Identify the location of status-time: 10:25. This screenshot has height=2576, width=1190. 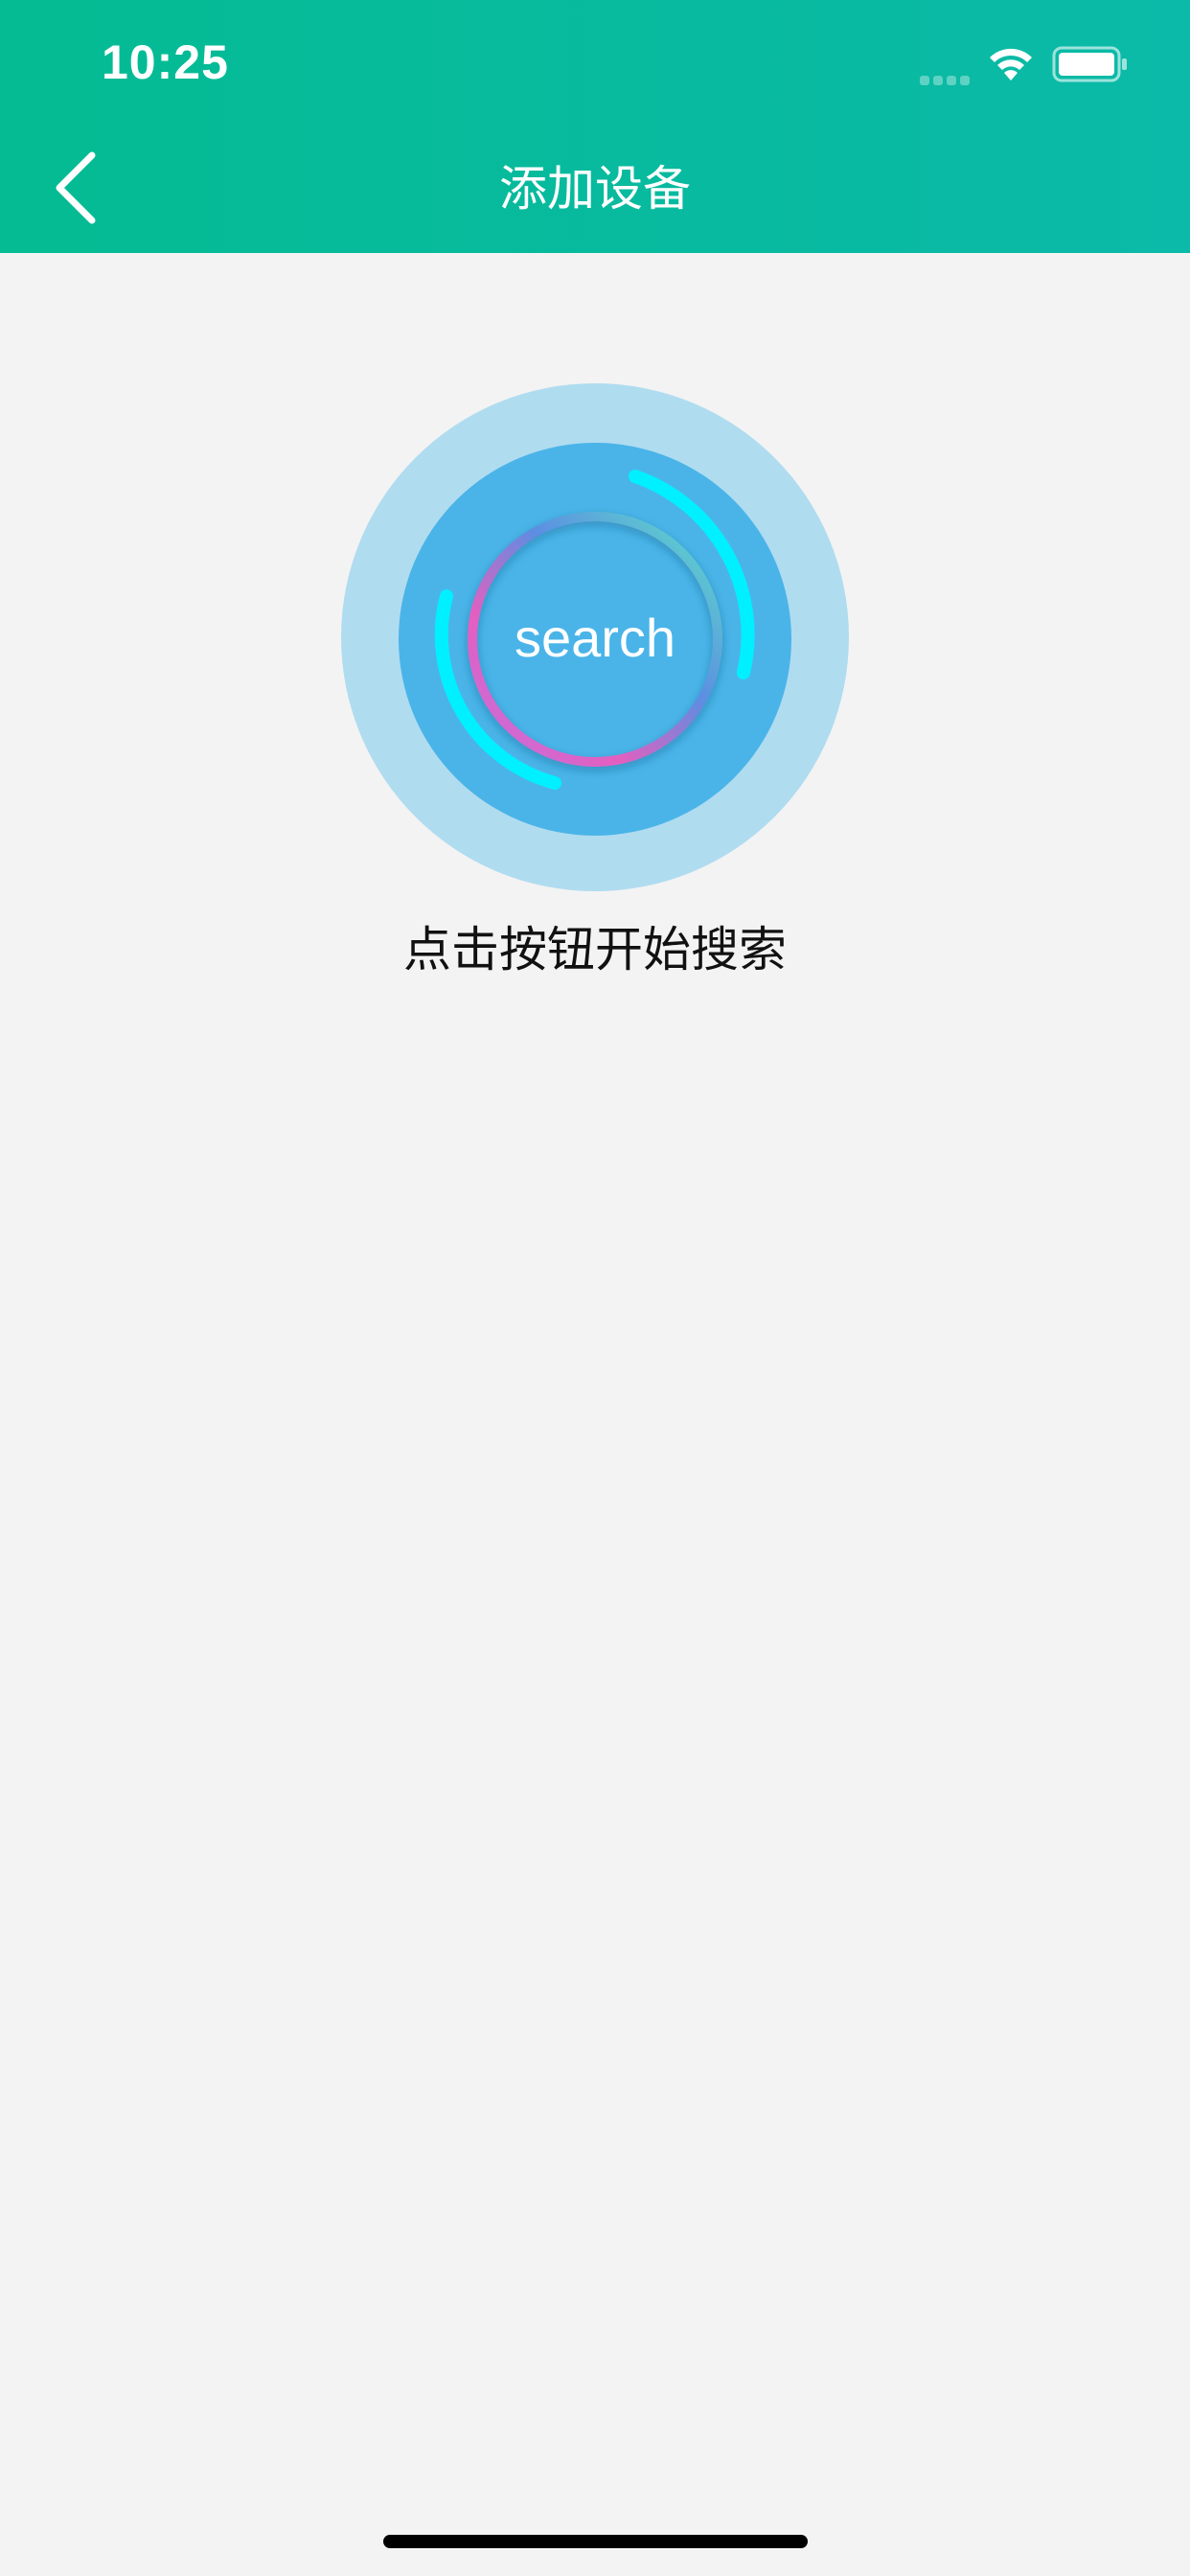
(166, 62).